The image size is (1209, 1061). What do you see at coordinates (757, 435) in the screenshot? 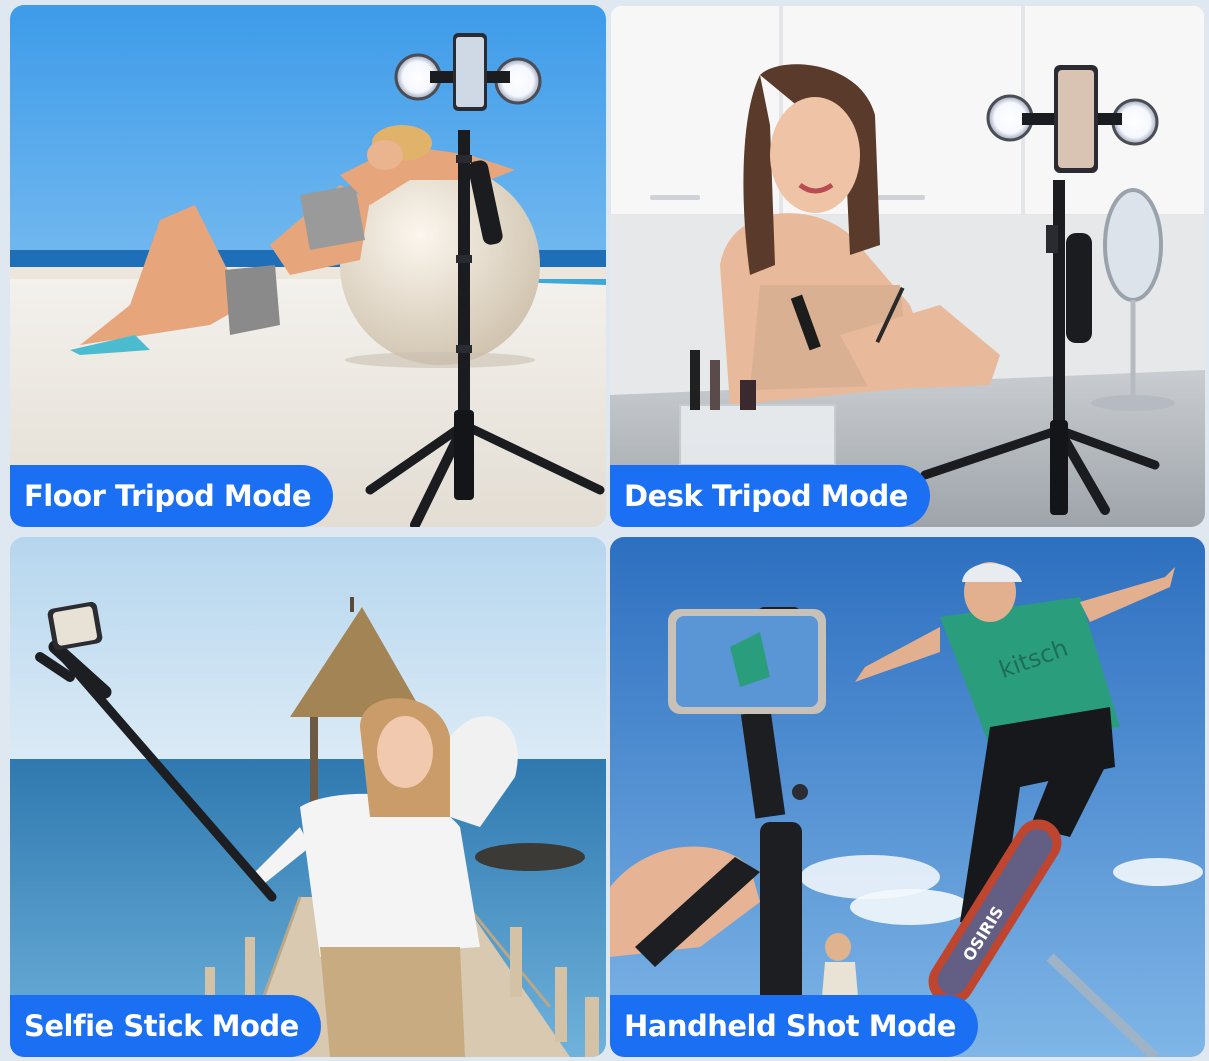
I see `makeup-organizer` at bounding box center [757, 435].